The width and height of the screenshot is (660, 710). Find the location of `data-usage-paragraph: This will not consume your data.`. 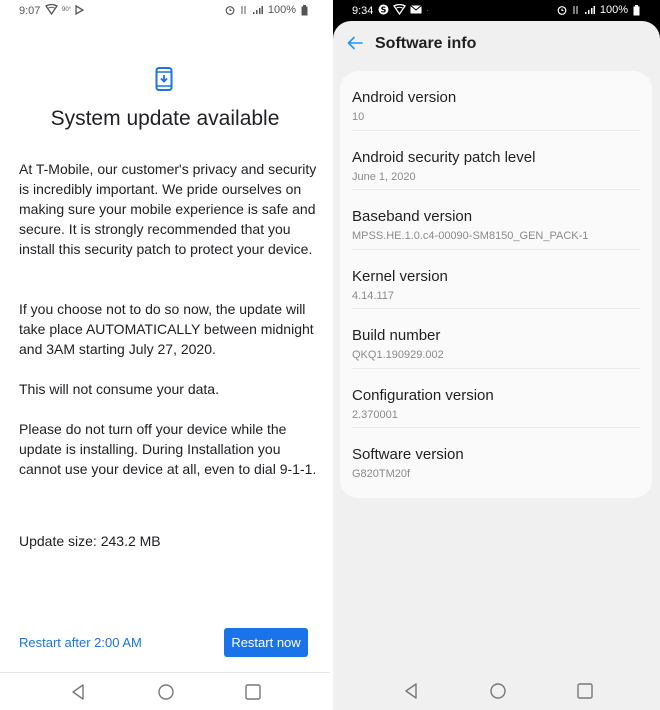

data-usage-paragraph: This will not consume your data. is located at coordinates (119, 389).